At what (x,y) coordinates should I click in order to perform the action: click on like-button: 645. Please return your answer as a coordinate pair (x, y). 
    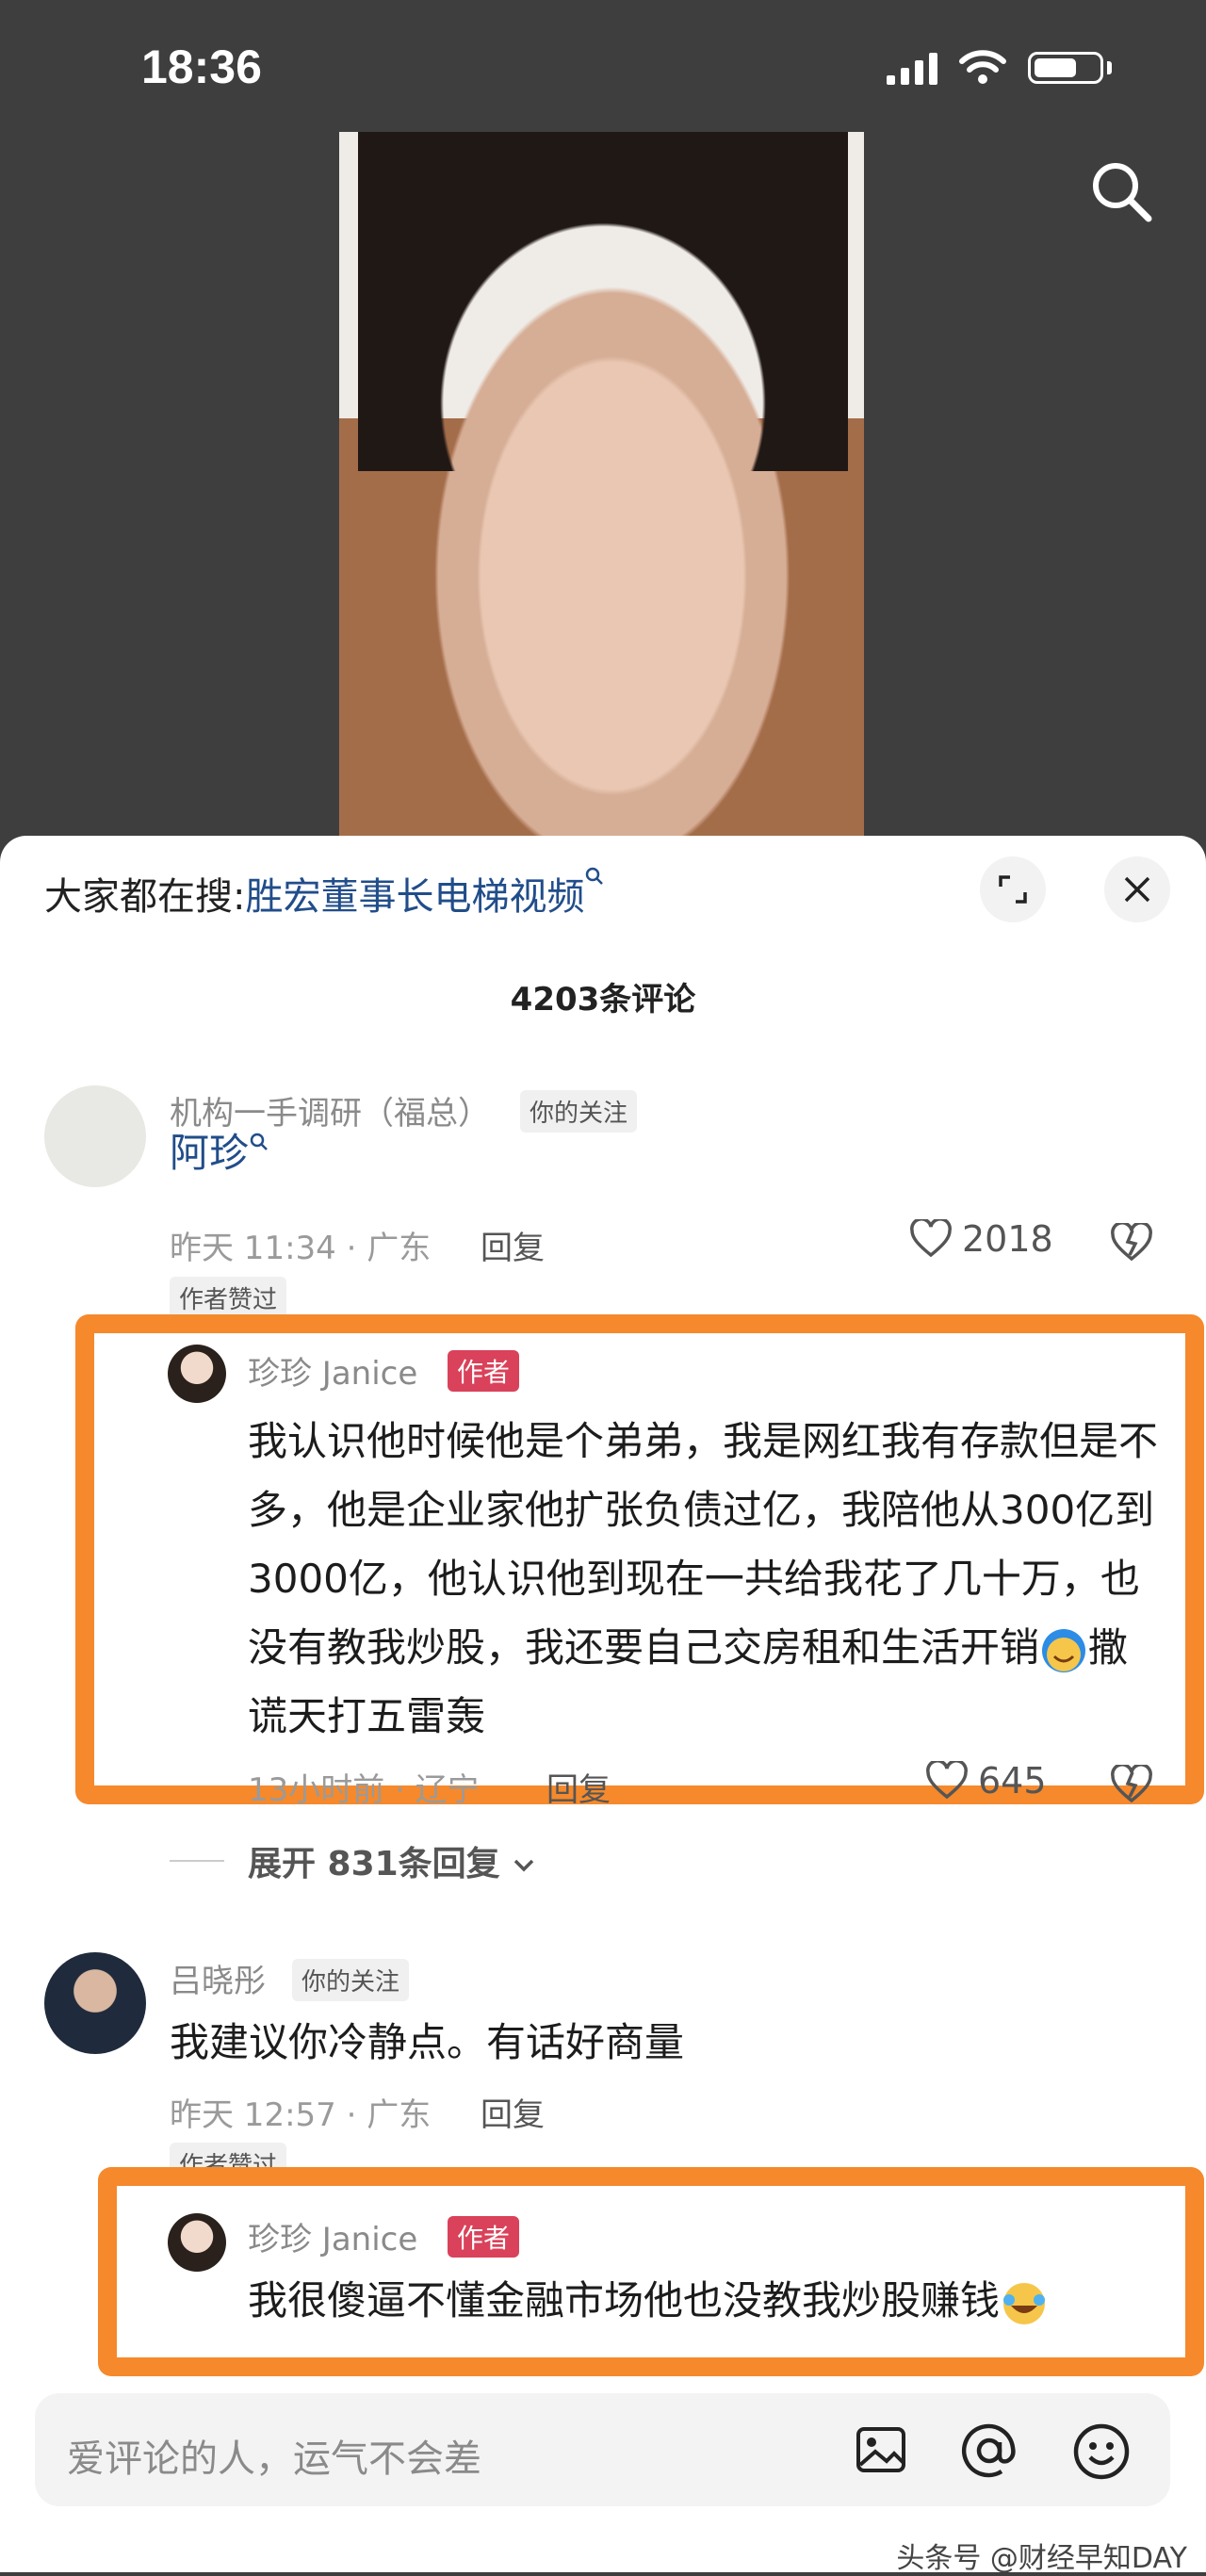
    Looking at the image, I should click on (986, 1781).